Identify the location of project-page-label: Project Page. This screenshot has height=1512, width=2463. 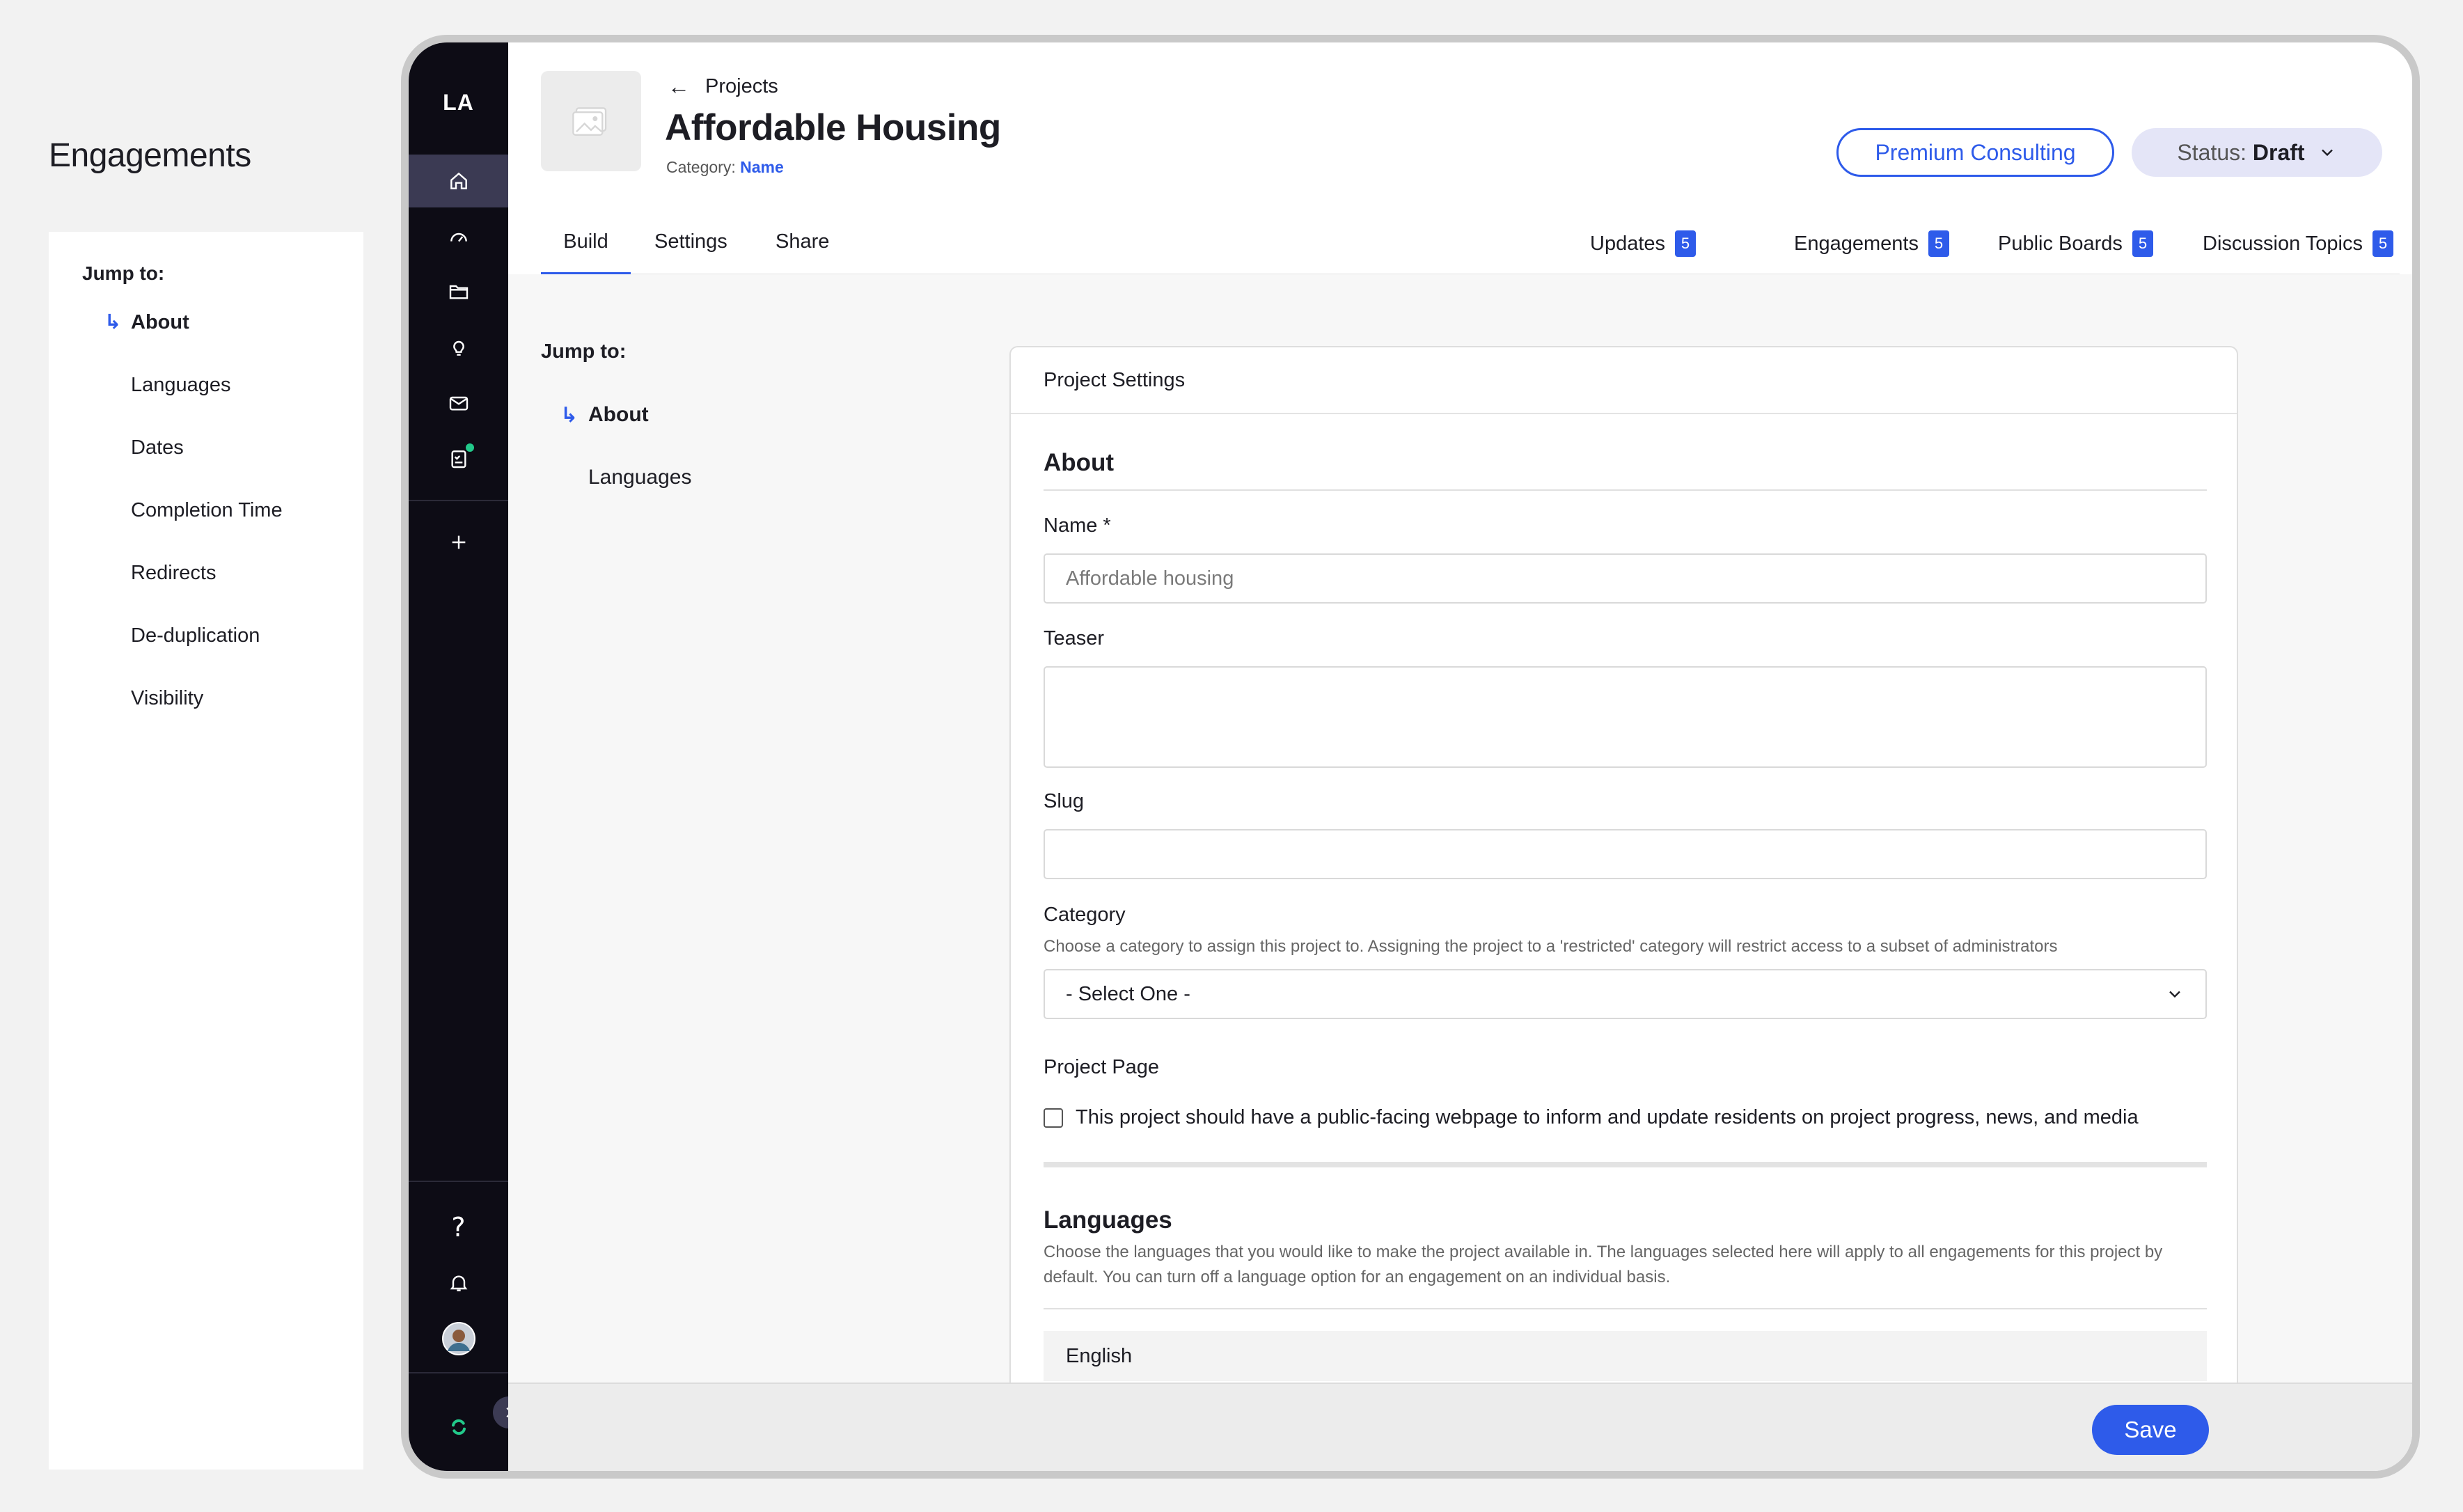
(1102, 1067).